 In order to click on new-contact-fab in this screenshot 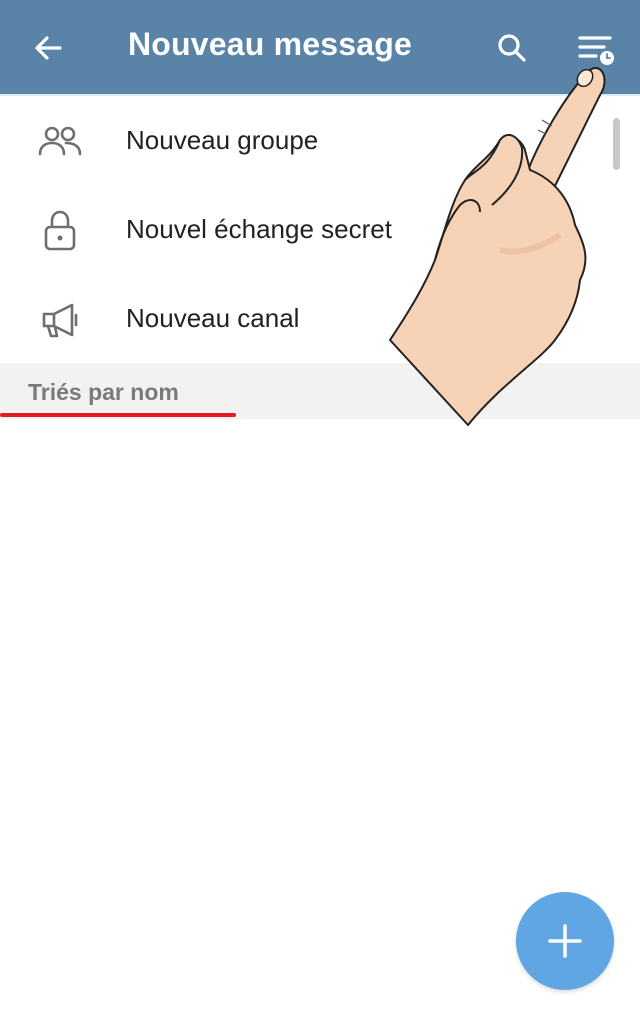, I will do `click(565, 941)`.